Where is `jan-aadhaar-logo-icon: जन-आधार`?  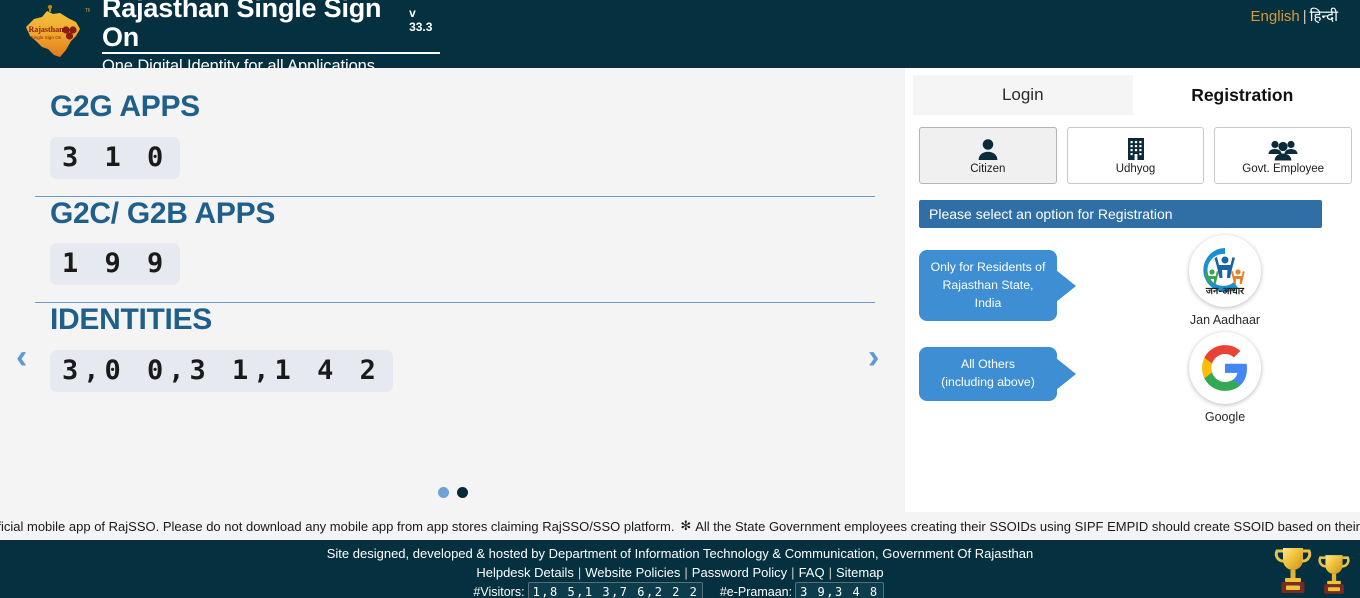 jan-aadhaar-logo-icon: जन-आधार is located at coordinates (1225, 271).